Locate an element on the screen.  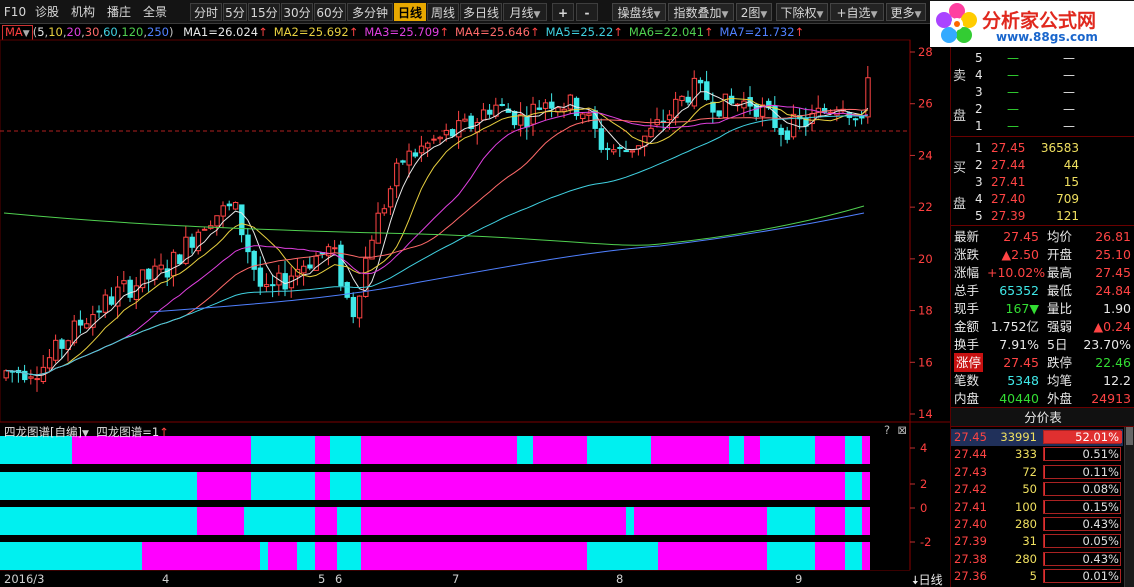
sell-level-row: 5 — — is located at coordinates (1050, 58).